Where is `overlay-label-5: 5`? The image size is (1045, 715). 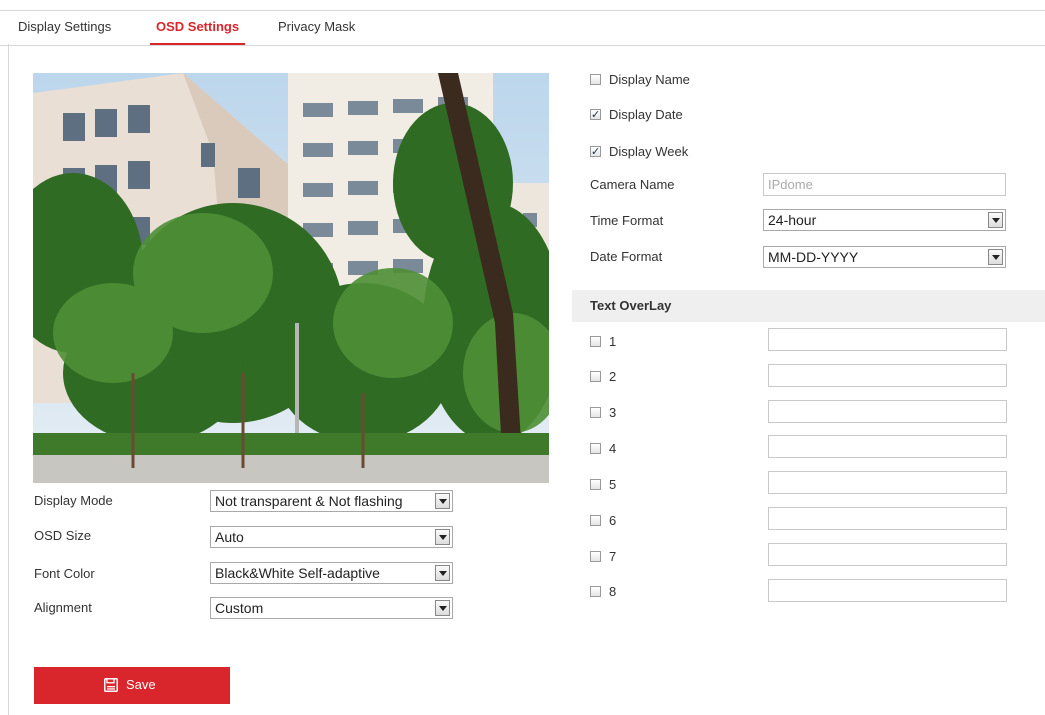 overlay-label-5: 5 is located at coordinates (613, 484).